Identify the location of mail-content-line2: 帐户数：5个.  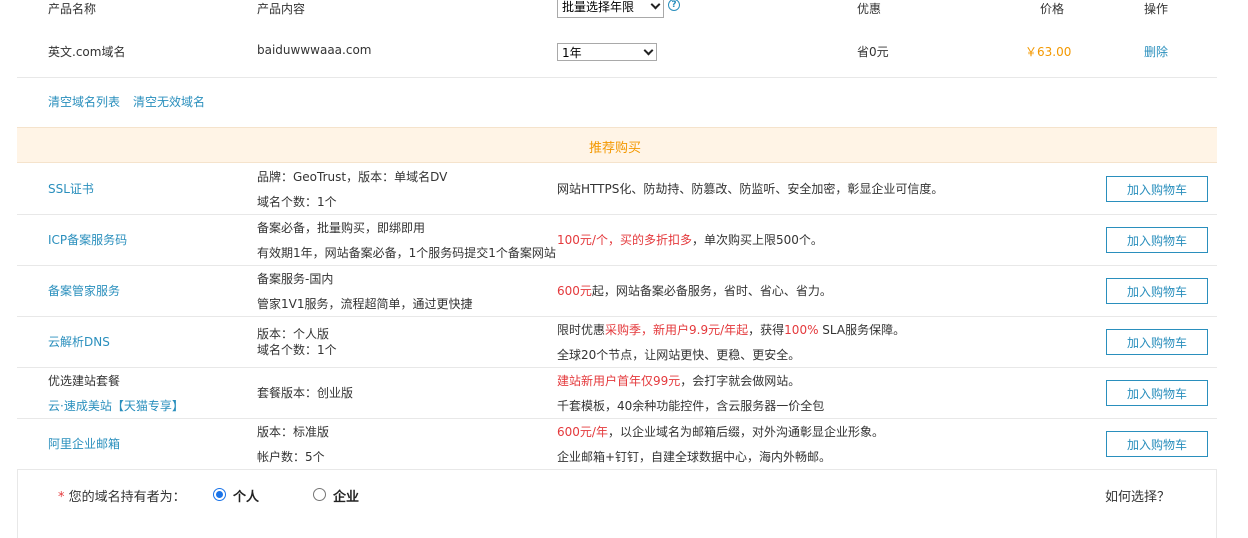
(291, 457).